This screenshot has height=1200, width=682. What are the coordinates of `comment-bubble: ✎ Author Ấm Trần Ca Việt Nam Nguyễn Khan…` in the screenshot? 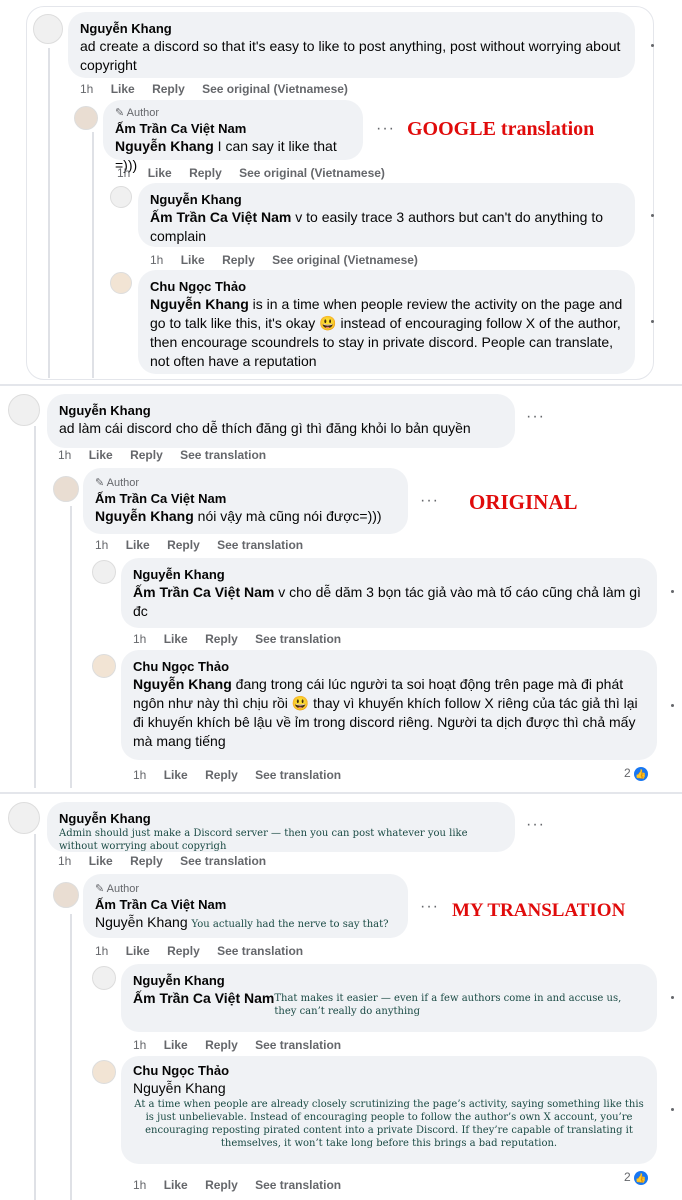 It's located at (233, 136).